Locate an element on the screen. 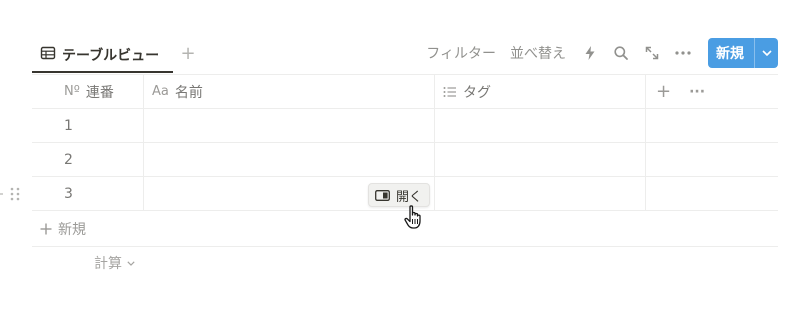 The width and height of the screenshot is (800, 336). new-button-label: 新規 is located at coordinates (731, 53).